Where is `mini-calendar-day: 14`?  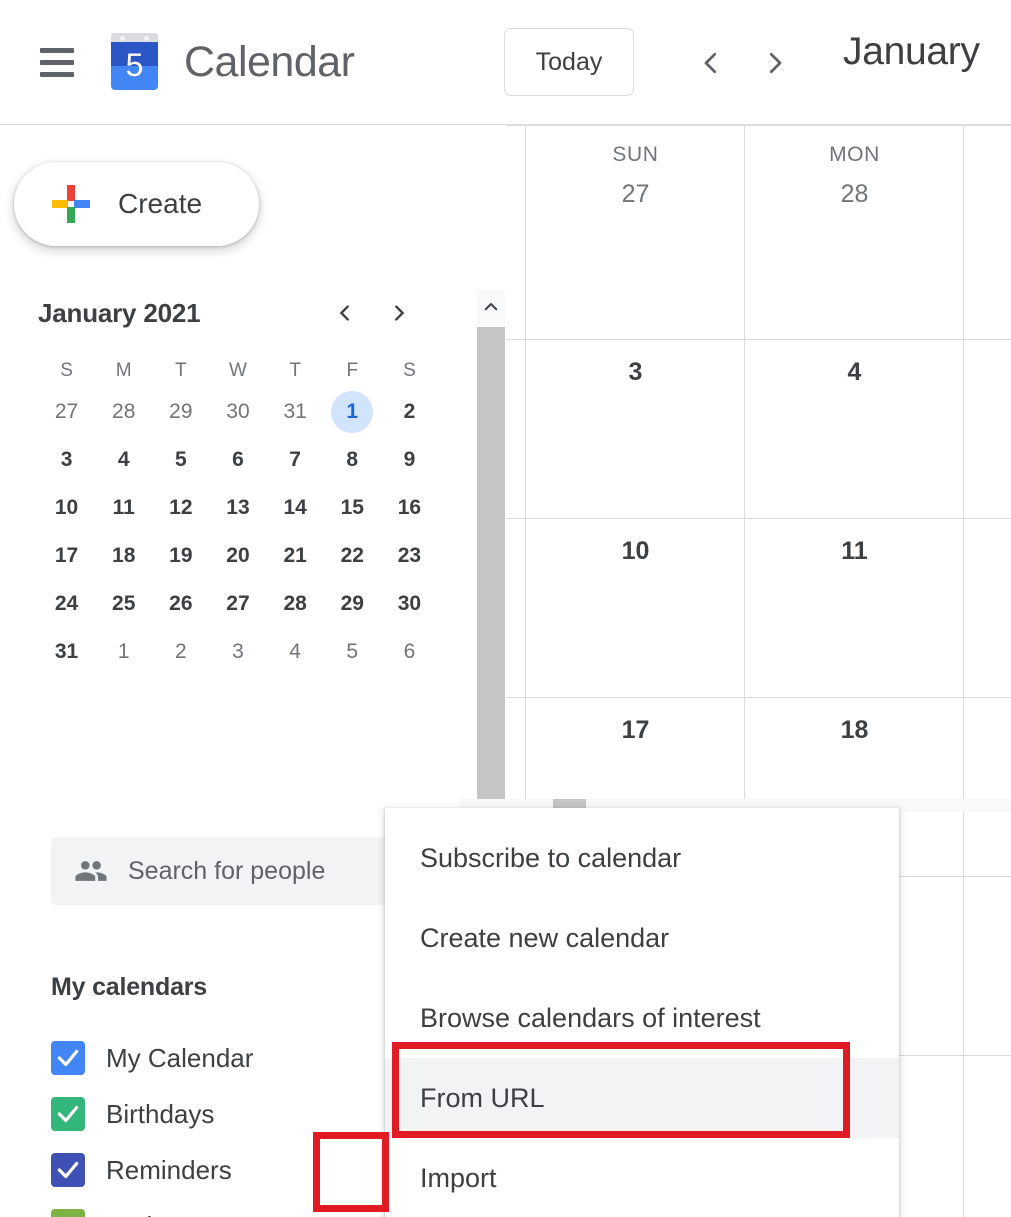
mini-calendar-day: 14 is located at coordinates (295, 508).